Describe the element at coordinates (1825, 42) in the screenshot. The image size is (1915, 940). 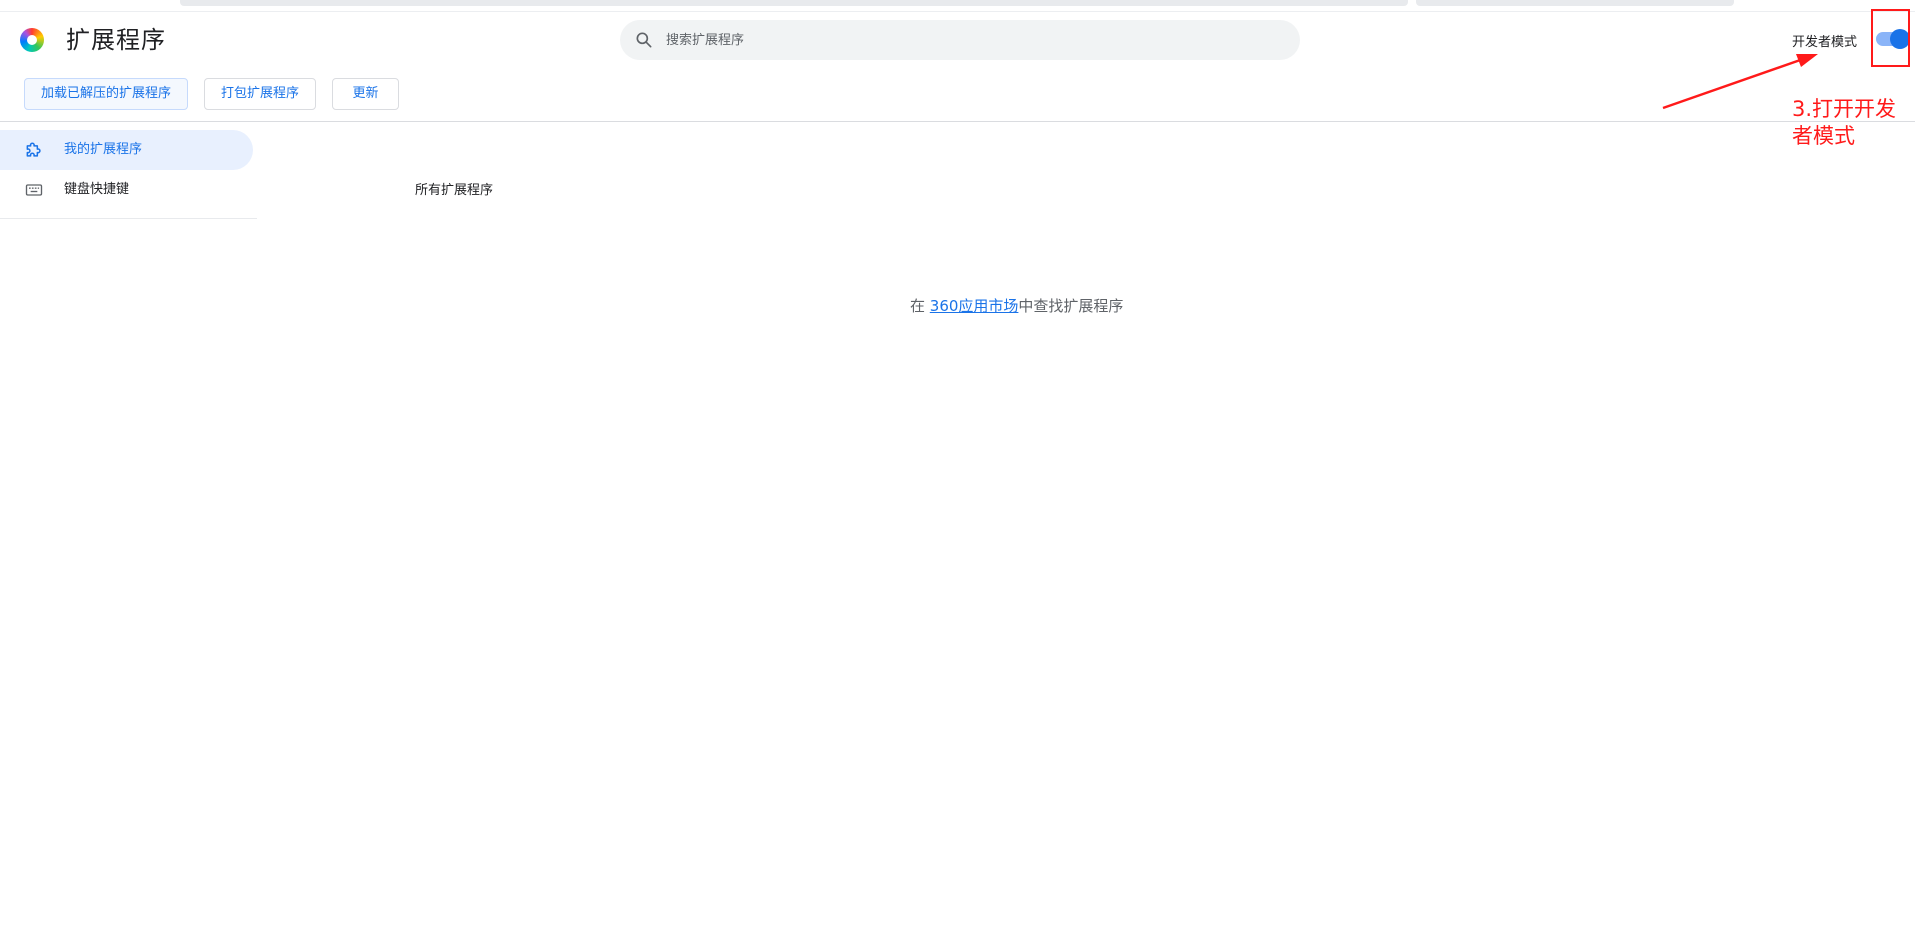
I see `developer-mode-label: 开发者模式` at that location.